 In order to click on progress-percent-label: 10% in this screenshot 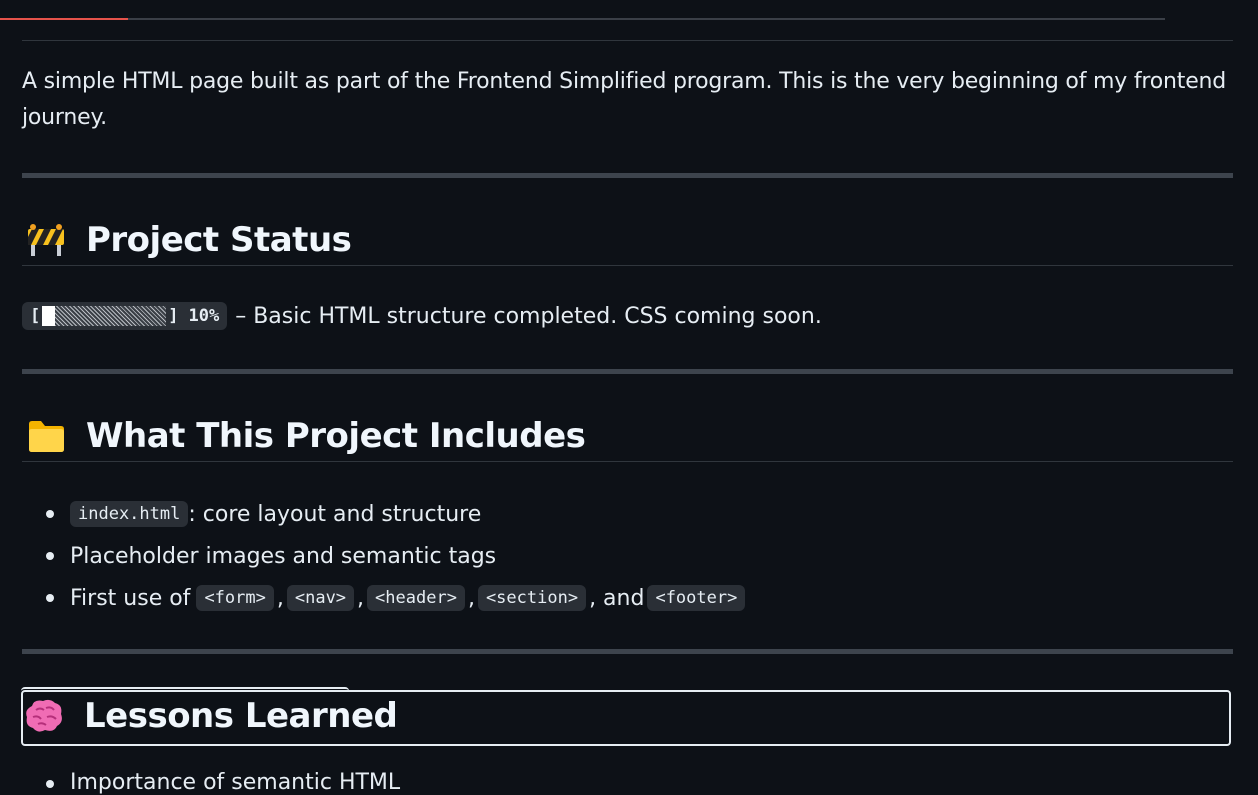, I will do `click(204, 316)`.